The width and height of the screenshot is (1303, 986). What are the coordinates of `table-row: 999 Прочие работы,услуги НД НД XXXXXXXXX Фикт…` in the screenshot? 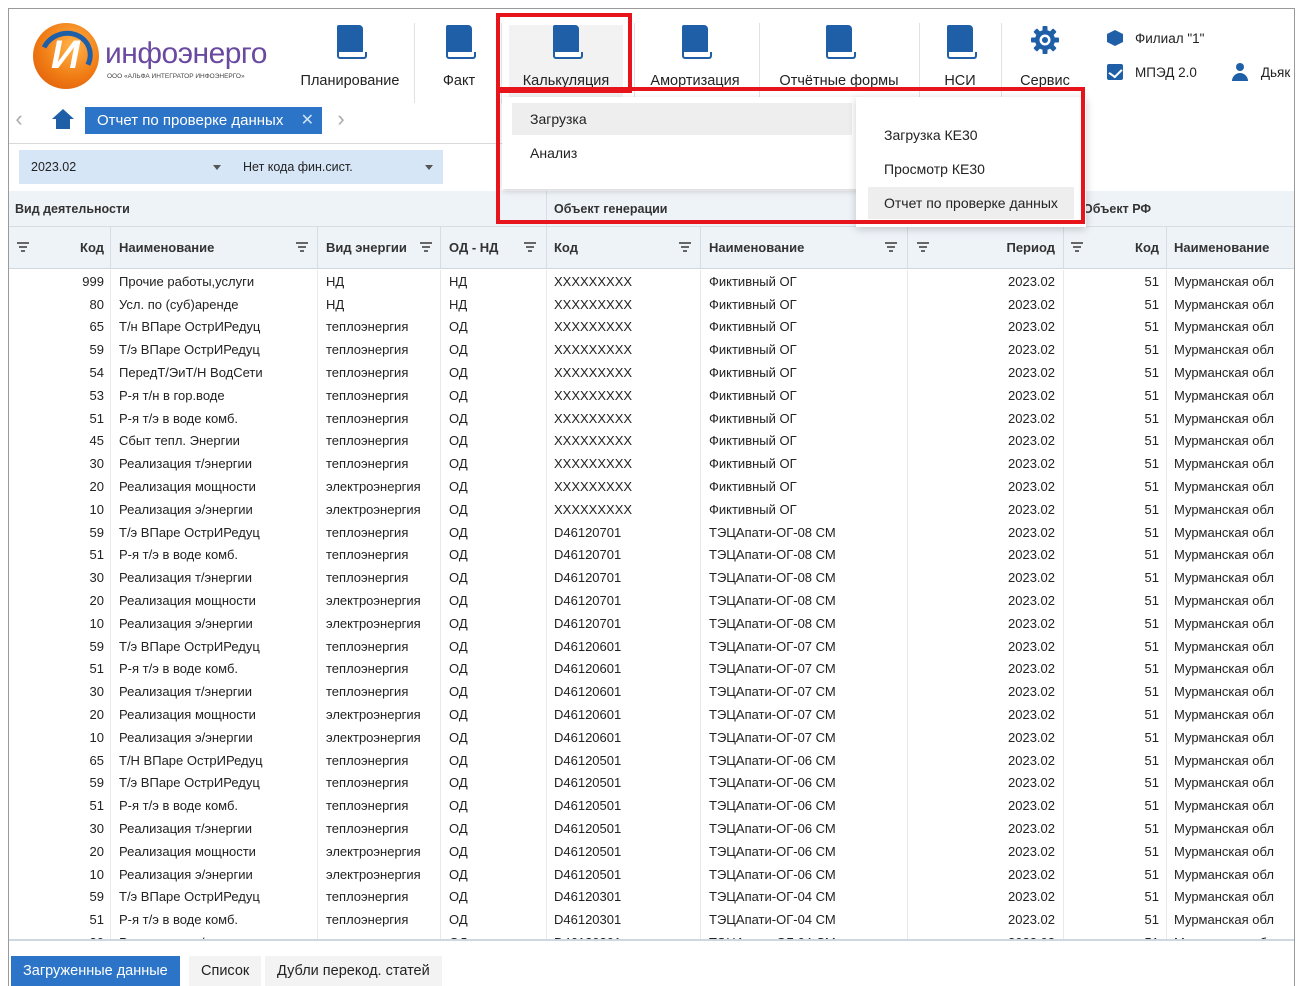 It's located at (651, 281).